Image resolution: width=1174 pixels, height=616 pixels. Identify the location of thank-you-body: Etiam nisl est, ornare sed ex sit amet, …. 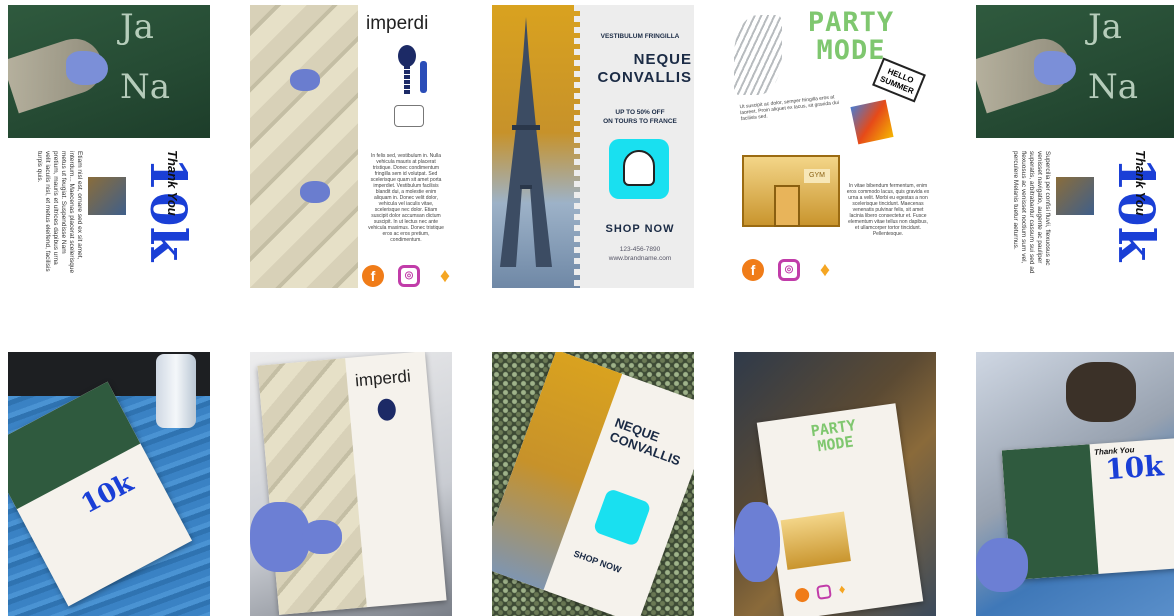
(59, 212).